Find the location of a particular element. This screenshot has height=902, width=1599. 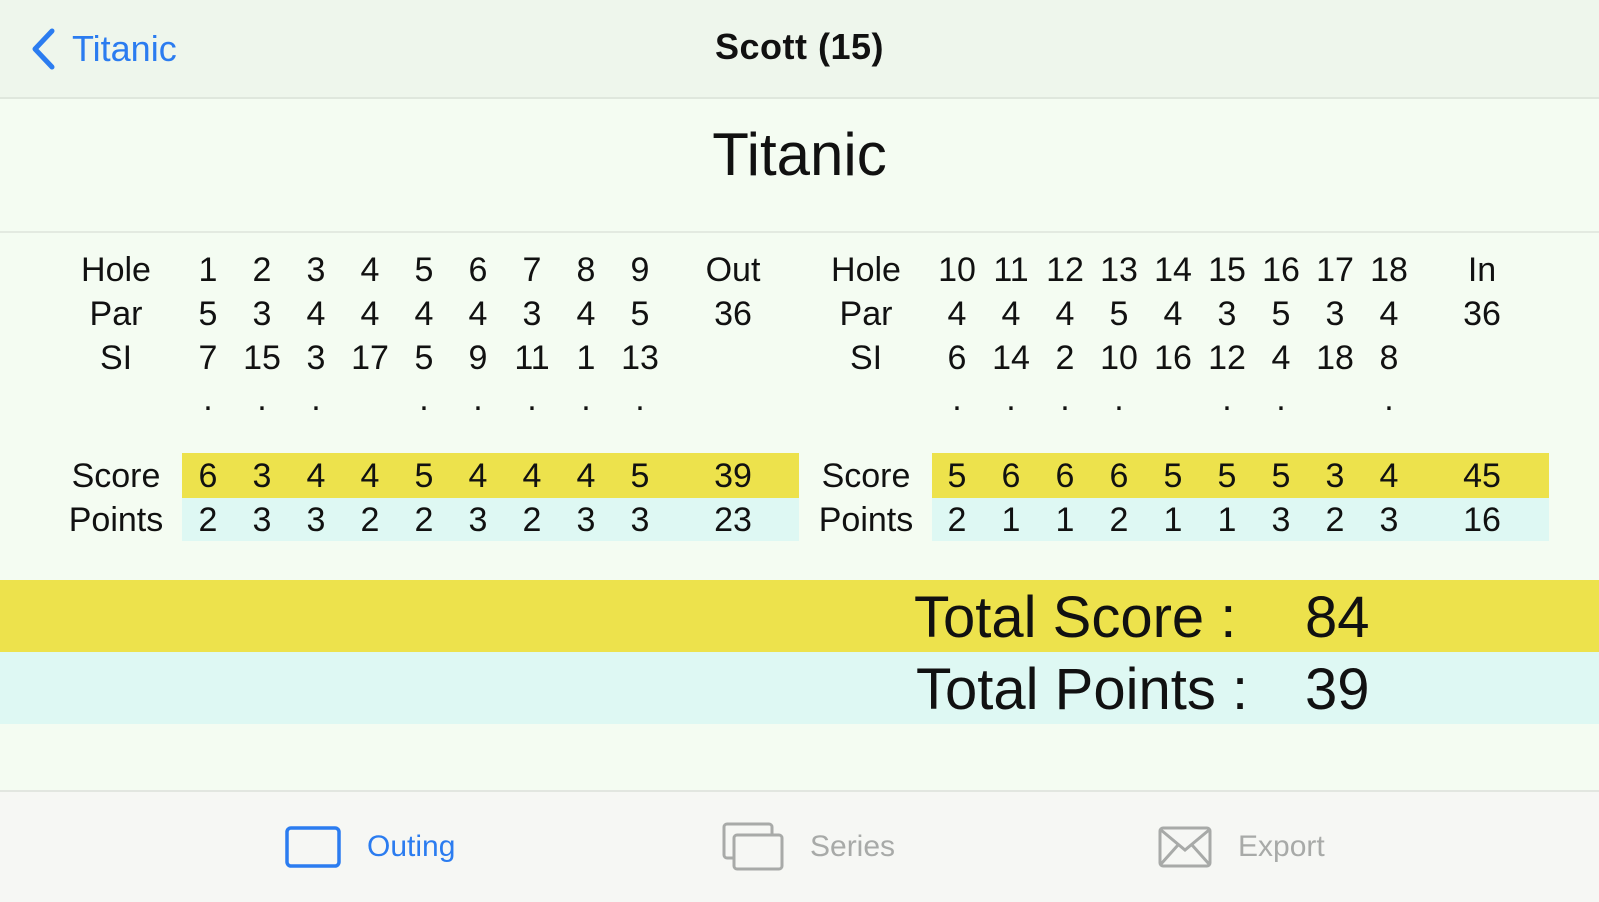

front-points-label: Points is located at coordinates (116, 520).